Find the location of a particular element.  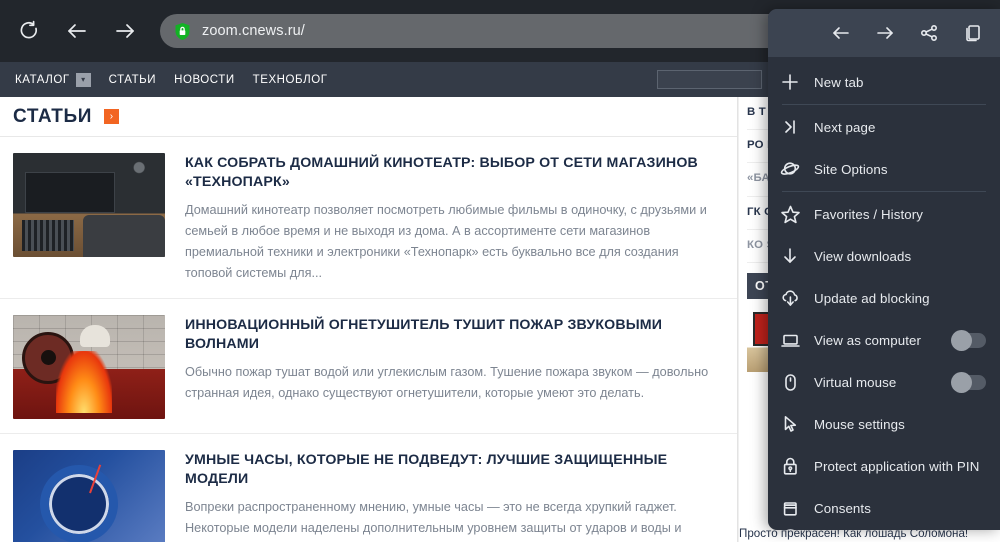

planet-icon is located at coordinates (790, 169).